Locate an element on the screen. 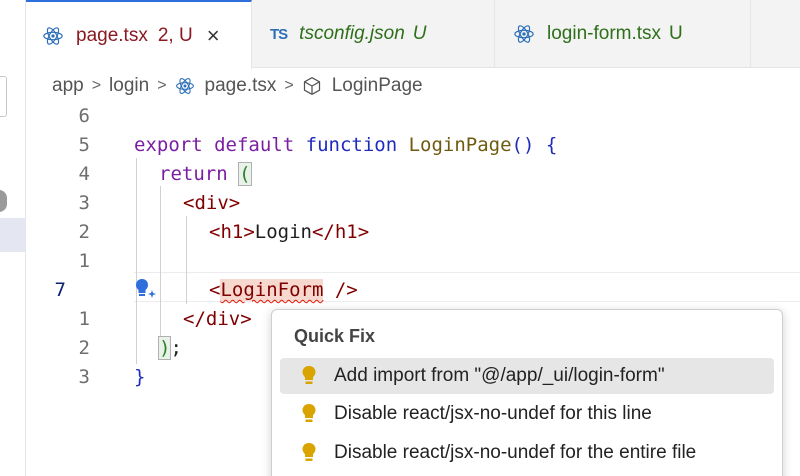 The height and width of the screenshot is (476, 800). code-line: } is located at coordinates (140, 377).